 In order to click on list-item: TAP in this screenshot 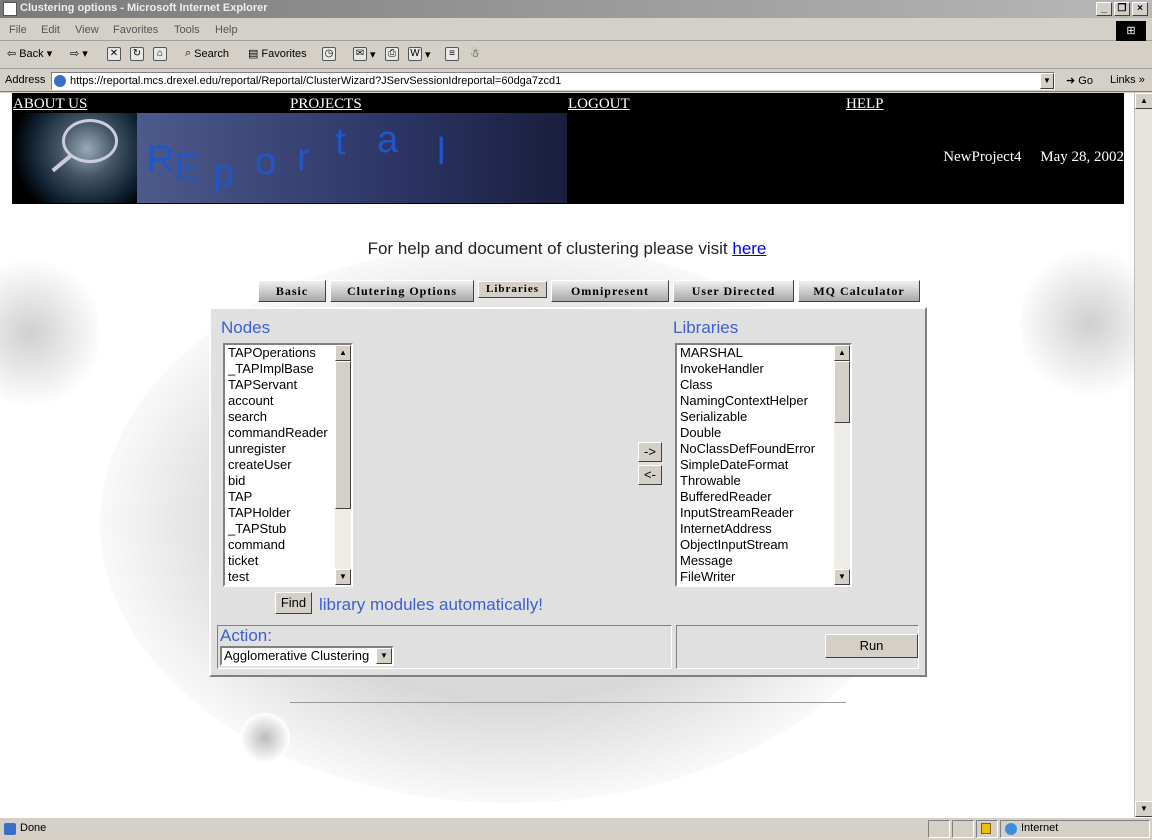, I will do `click(288, 497)`.